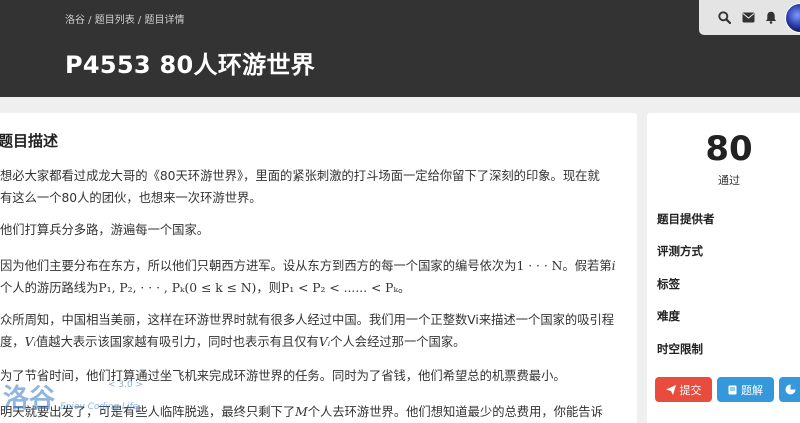 This screenshot has height=423, width=800. Describe the element at coordinates (729, 180) in the screenshot. I see `pass-label: 通过` at that location.